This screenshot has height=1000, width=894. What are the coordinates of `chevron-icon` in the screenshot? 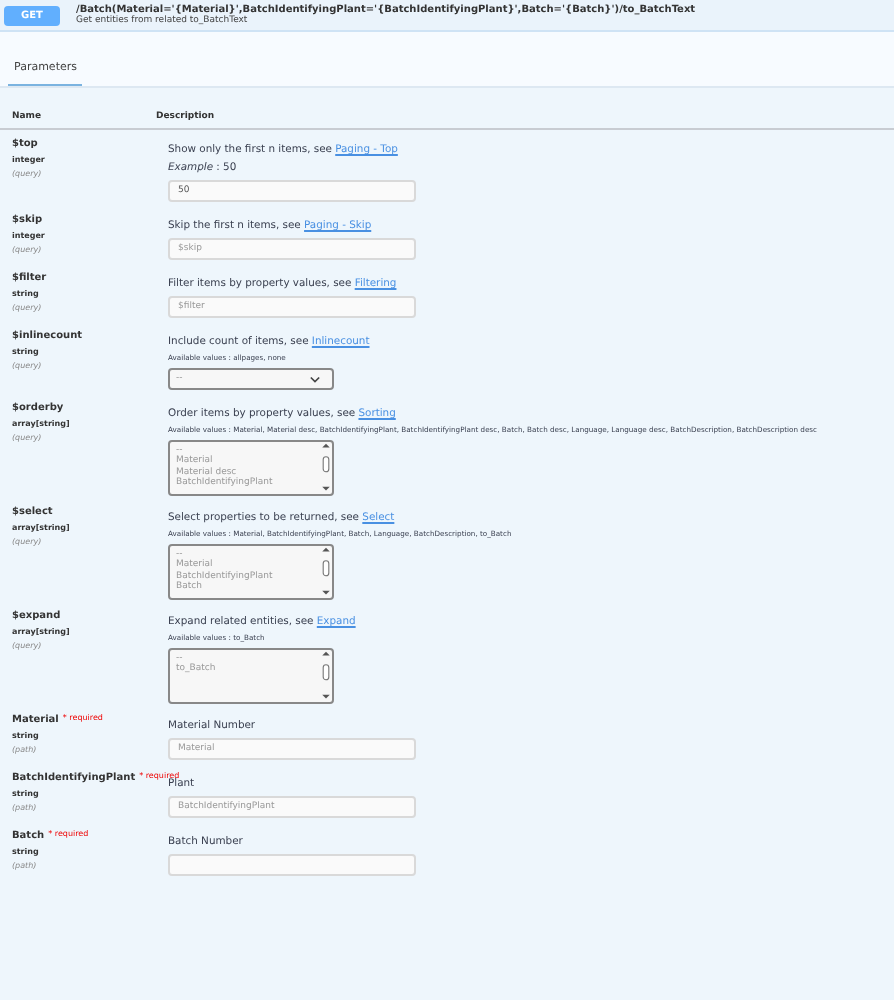 It's located at (315, 379).